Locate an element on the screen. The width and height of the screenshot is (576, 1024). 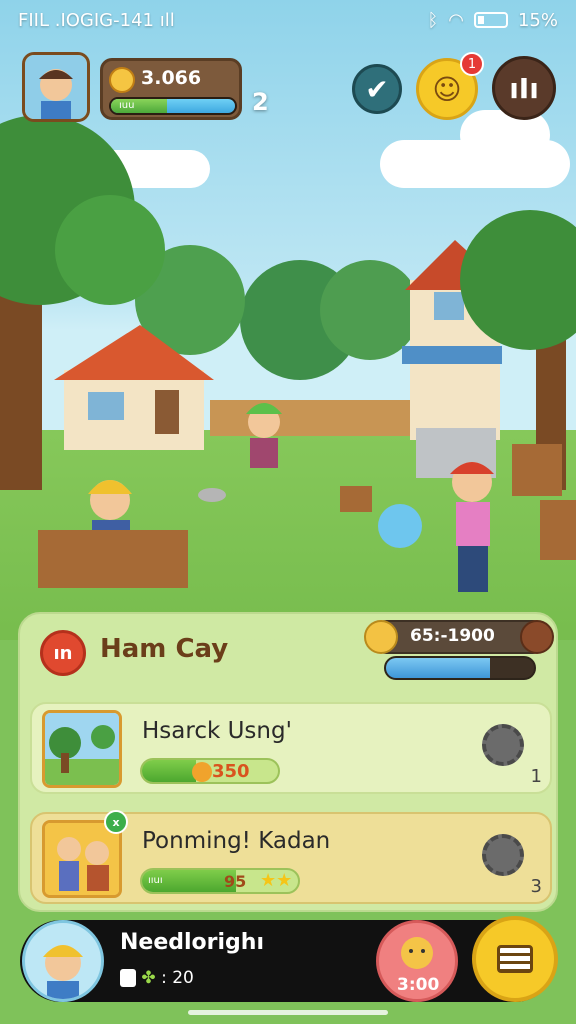
player-stat: ✤ : 20 is located at coordinates (157, 978).